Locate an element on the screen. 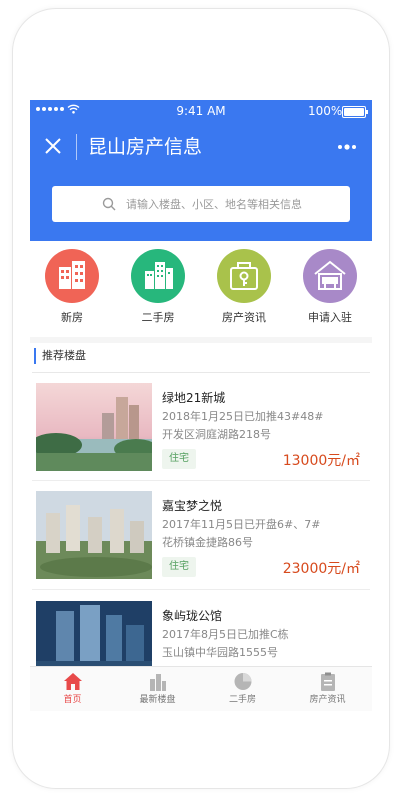 The width and height of the screenshot is (400, 795). listing-date: 2018年1月25日已加推43#48# is located at coordinates (243, 416).